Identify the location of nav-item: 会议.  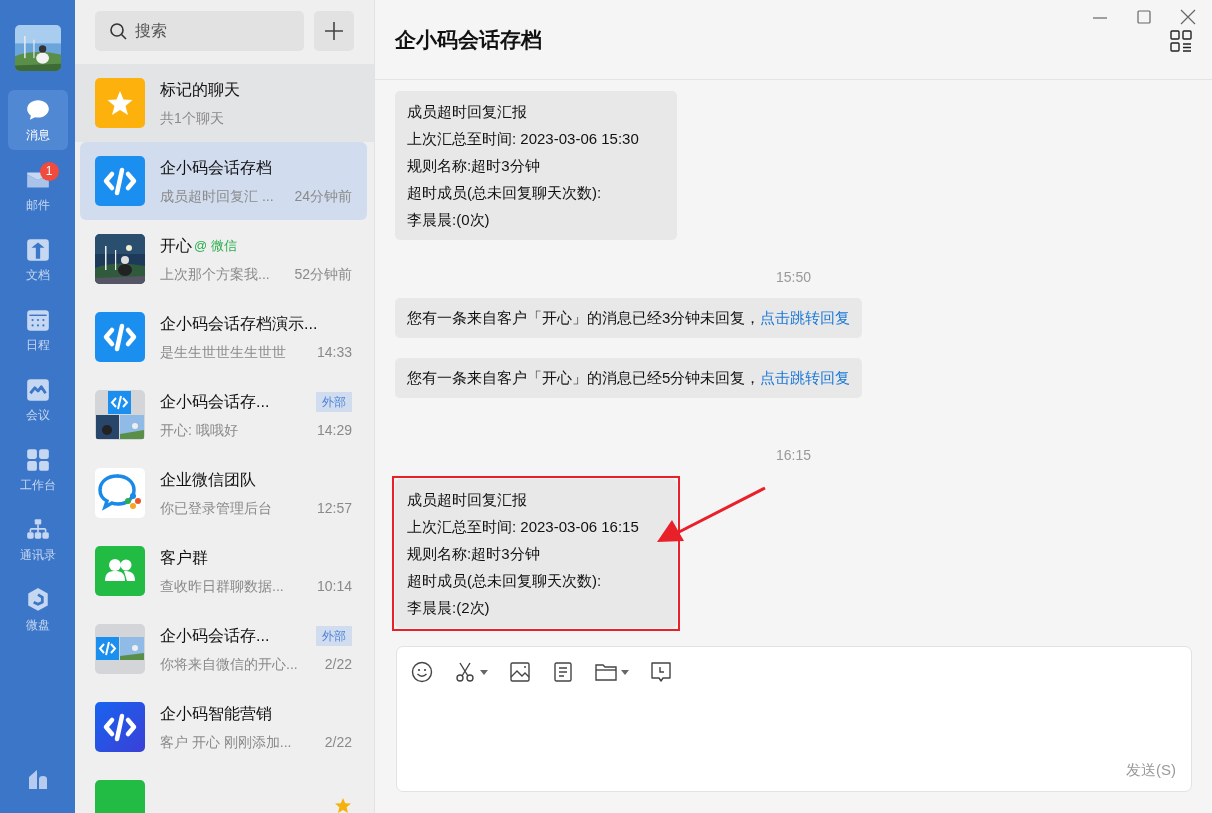
(37, 400).